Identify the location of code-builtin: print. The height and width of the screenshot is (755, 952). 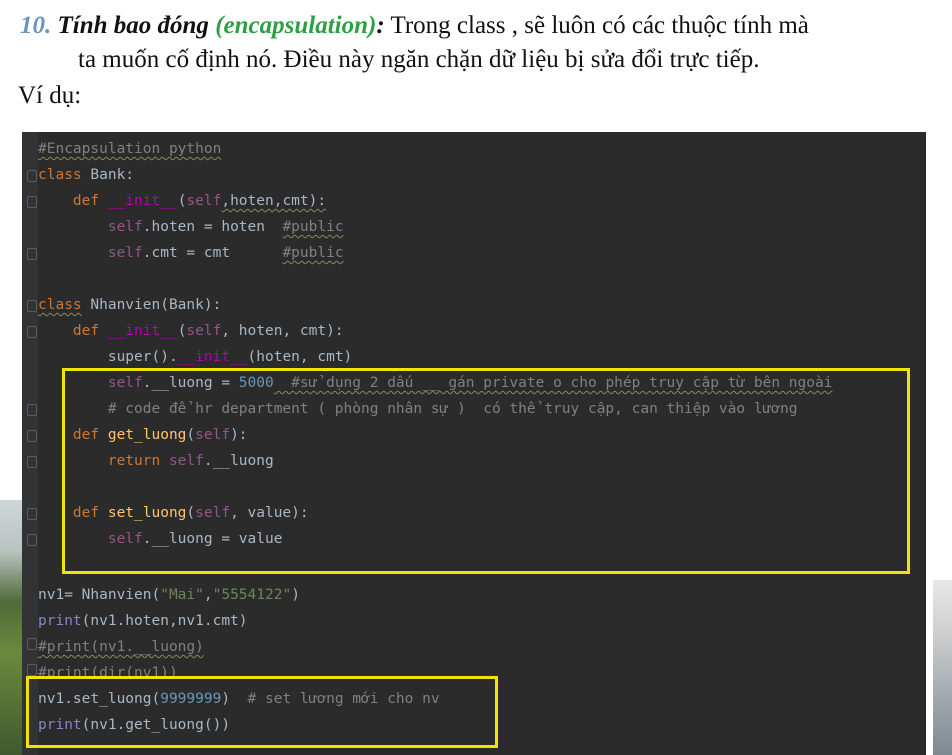
(60, 621).